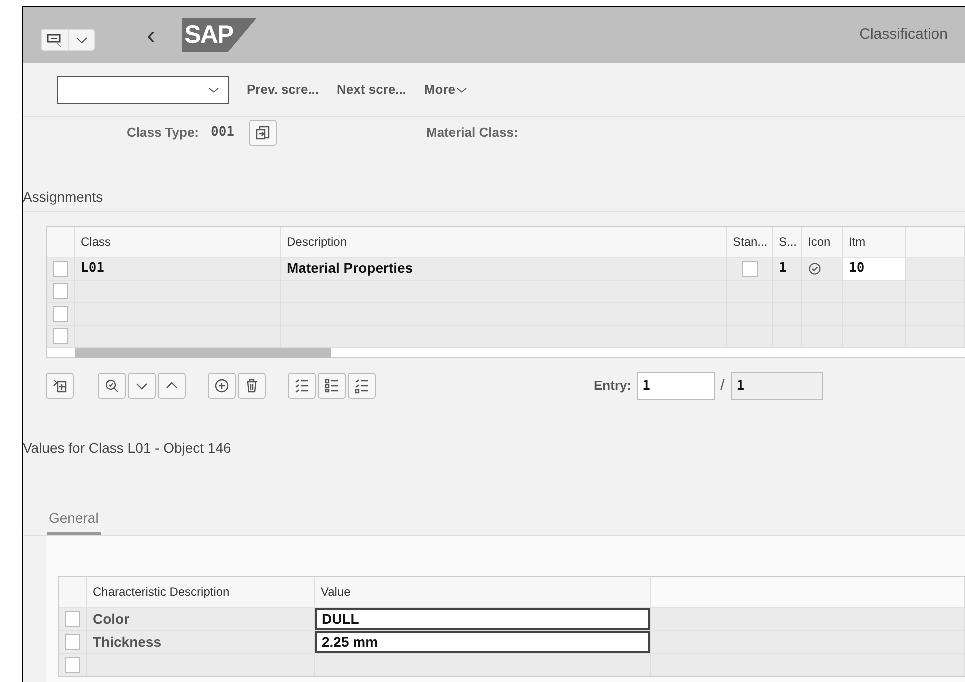 The width and height of the screenshot is (965, 682). What do you see at coordinates (494, 199) in the screenshot?
I see `section-title: Assignments` at bounding box center [494, 199].